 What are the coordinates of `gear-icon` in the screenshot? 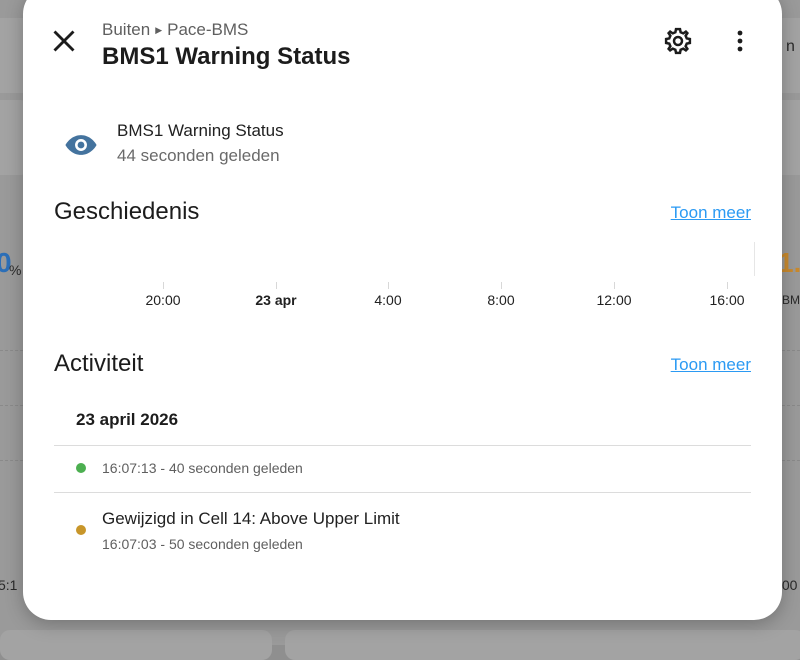 It's located at (678, 41).